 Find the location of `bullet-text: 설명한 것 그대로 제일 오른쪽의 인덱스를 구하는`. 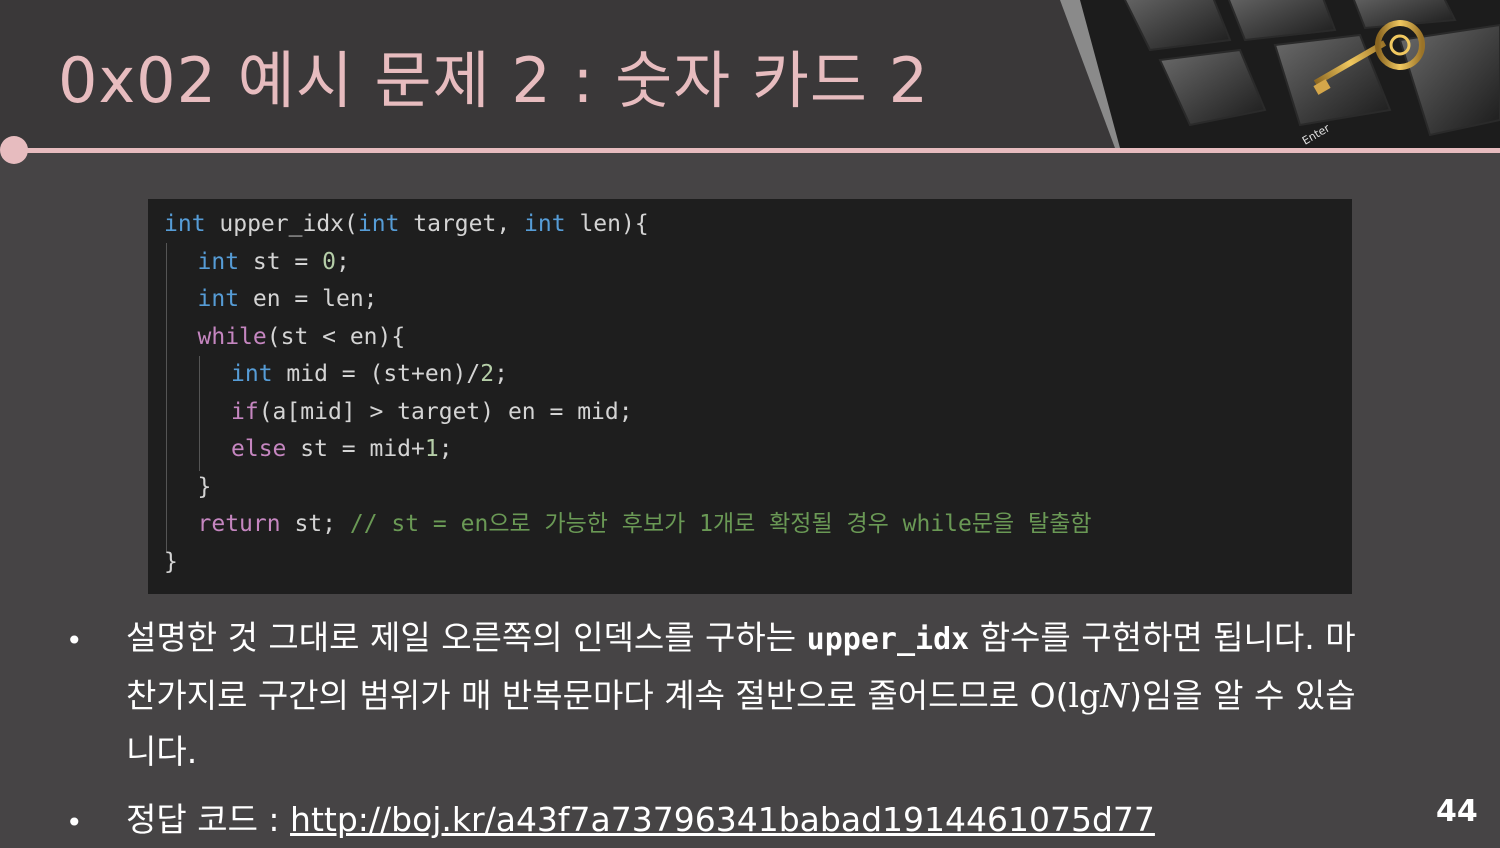

bullet-text: 설명한 것 그대로 제일 오른쪽의 인덱스를 구하는 is located at coordinates (466, 637).